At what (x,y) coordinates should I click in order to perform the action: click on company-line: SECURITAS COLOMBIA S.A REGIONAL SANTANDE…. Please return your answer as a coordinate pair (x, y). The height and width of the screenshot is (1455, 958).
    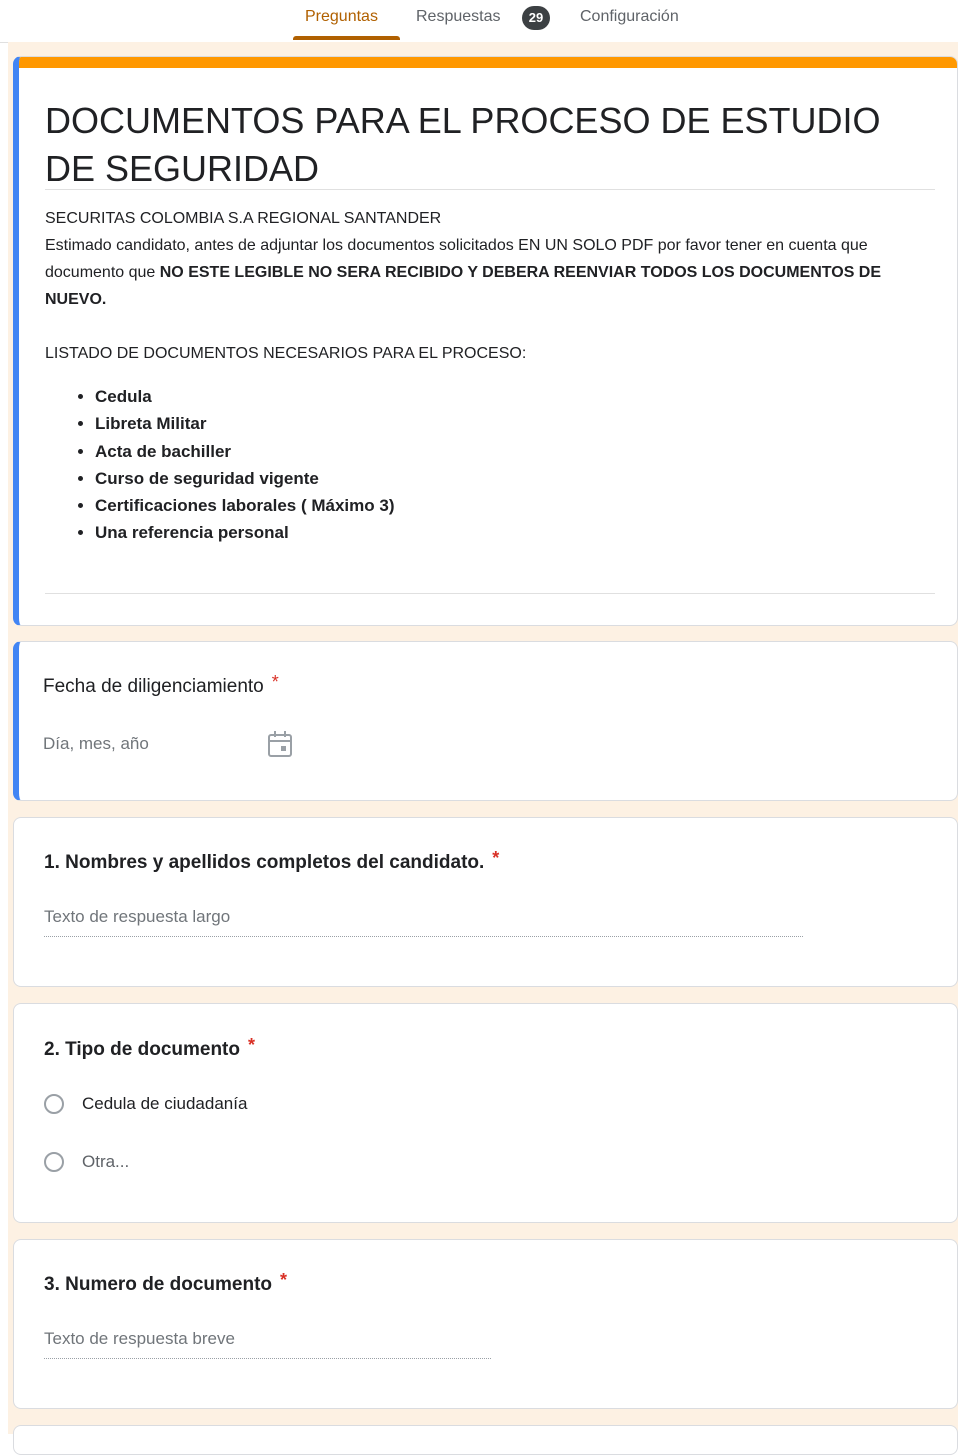
    Looking at the image, I should click on (243, 218).